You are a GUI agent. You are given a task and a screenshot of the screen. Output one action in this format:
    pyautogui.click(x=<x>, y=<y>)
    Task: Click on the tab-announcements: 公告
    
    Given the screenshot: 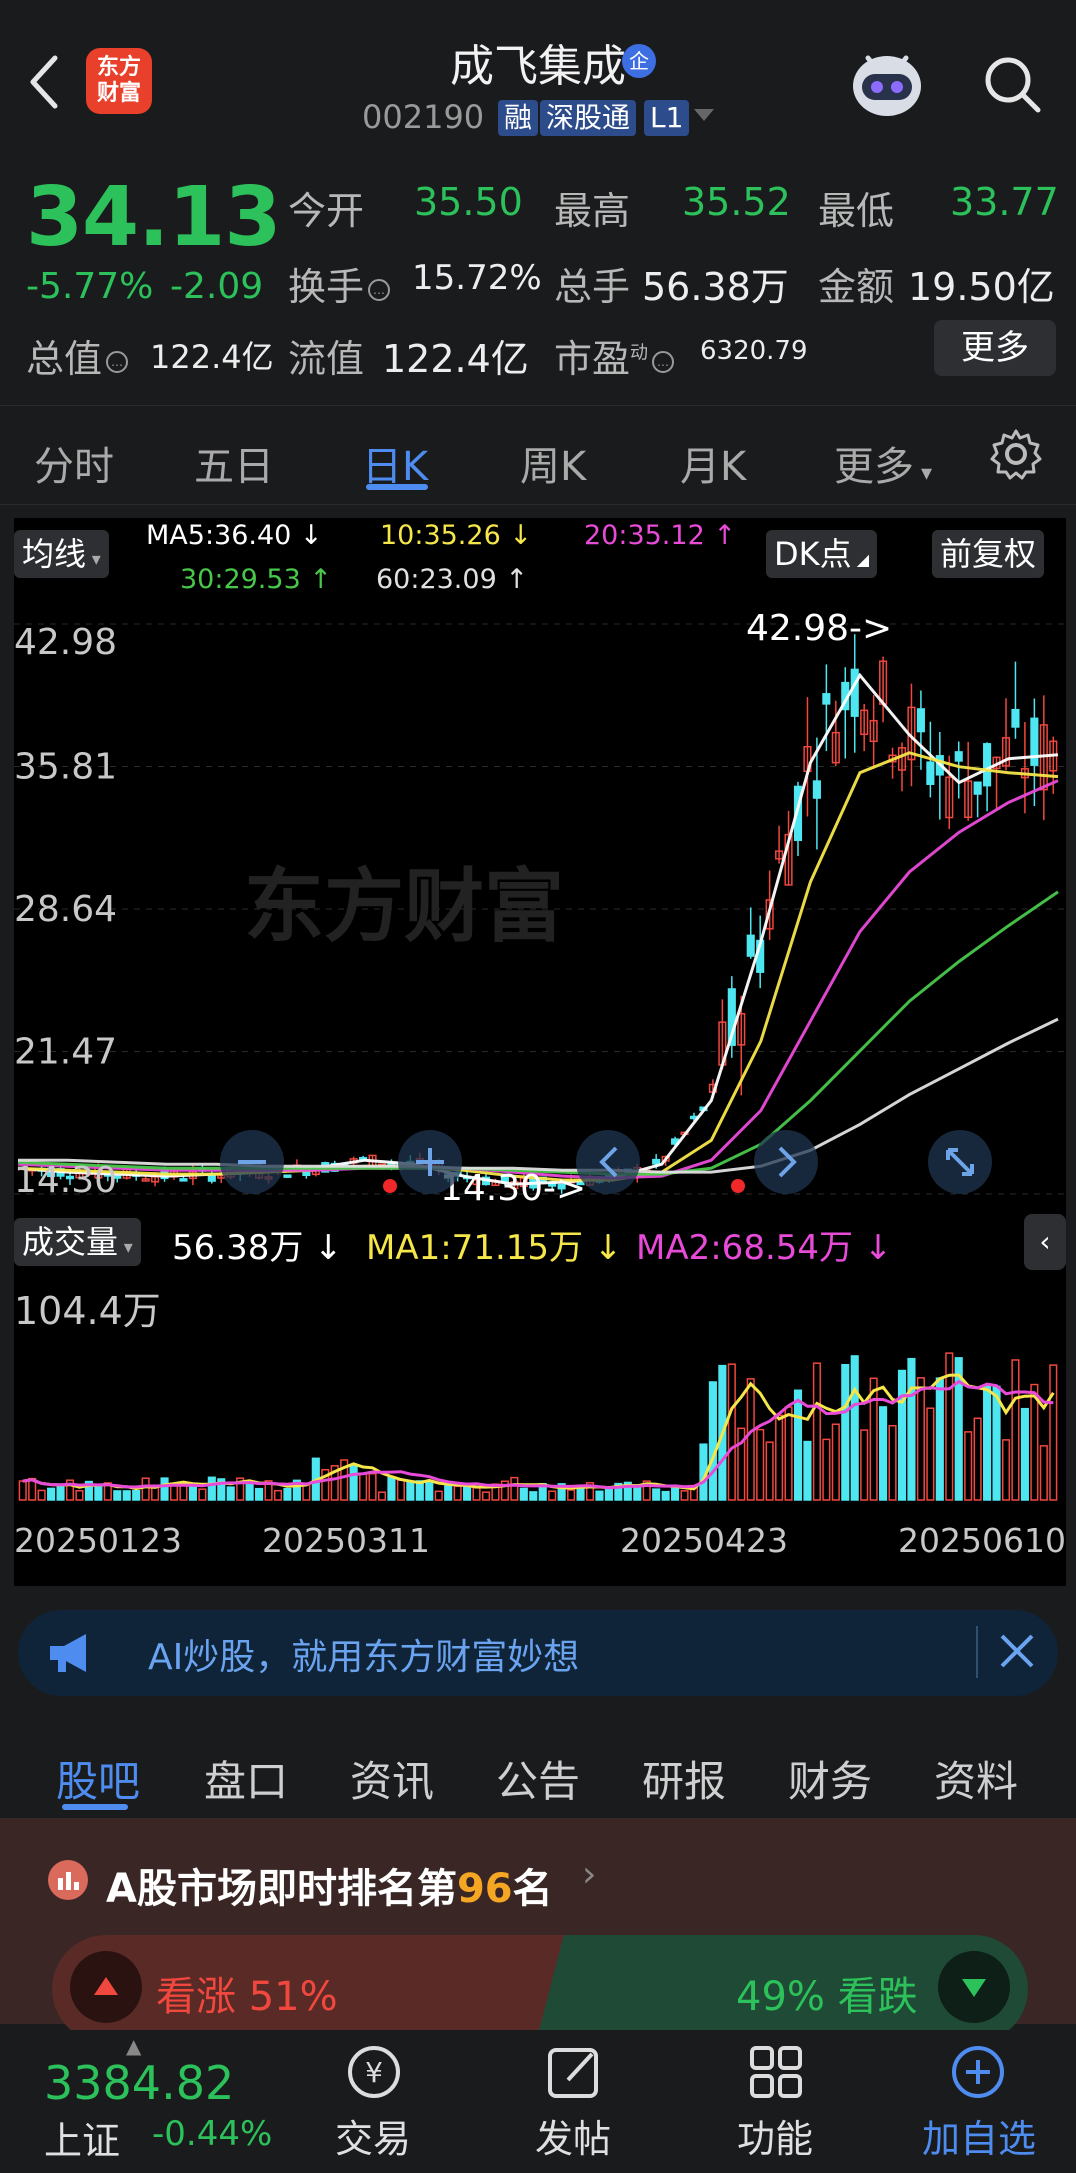 What is the action you would take?
    pyautogui.click(x=538, y=1778)
    